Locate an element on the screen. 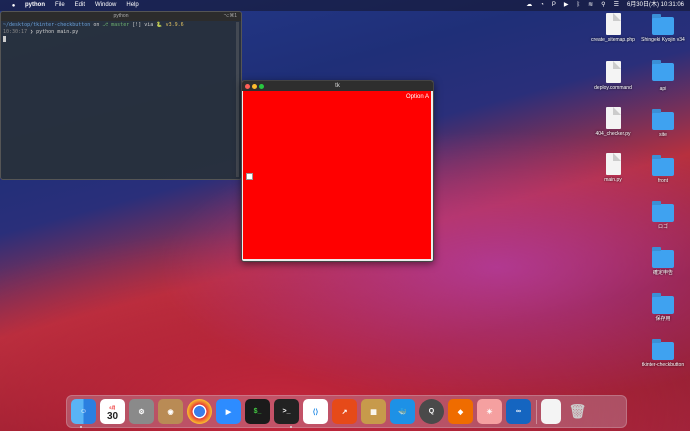  tk-window: tk Option A is located at coordinates (337, 171).